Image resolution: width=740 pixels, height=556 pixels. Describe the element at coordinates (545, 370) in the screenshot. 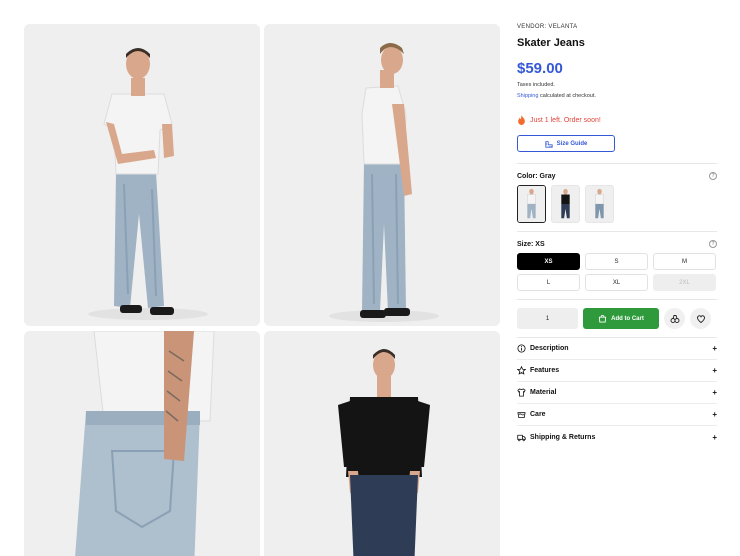

I see `accordion-features-label: Features` at that location.